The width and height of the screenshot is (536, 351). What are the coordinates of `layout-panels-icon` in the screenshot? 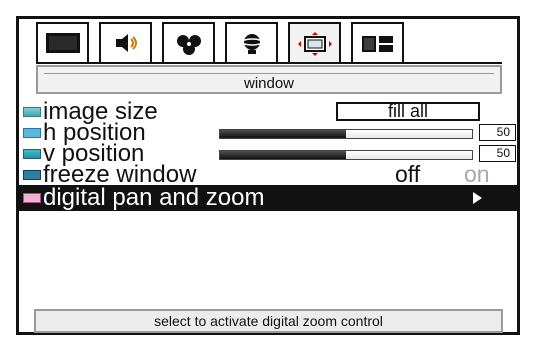 It's located at (377, 44).